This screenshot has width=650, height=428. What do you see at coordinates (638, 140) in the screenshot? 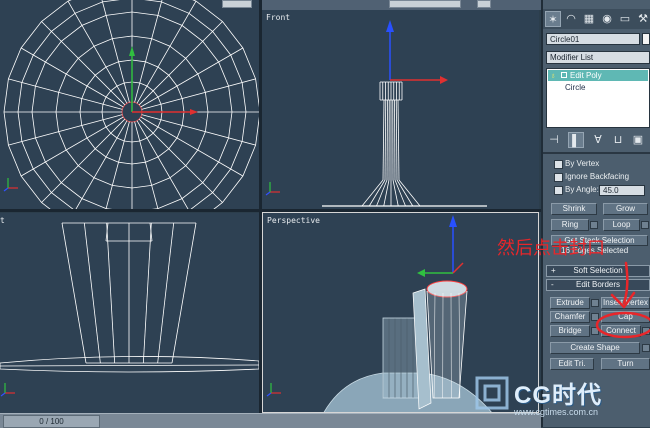
I see `configure-sets-icon: ▣` at bounding box center [638, 140].